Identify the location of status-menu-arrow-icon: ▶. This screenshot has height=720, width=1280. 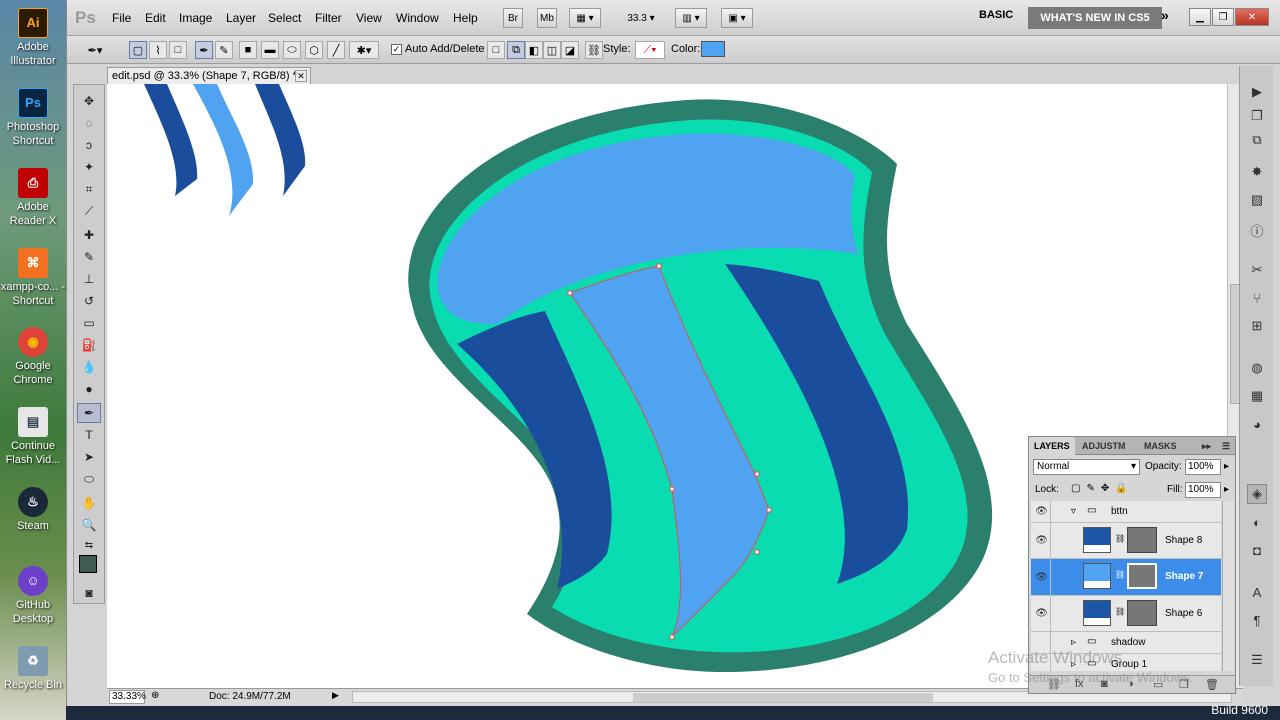
(339, 697).